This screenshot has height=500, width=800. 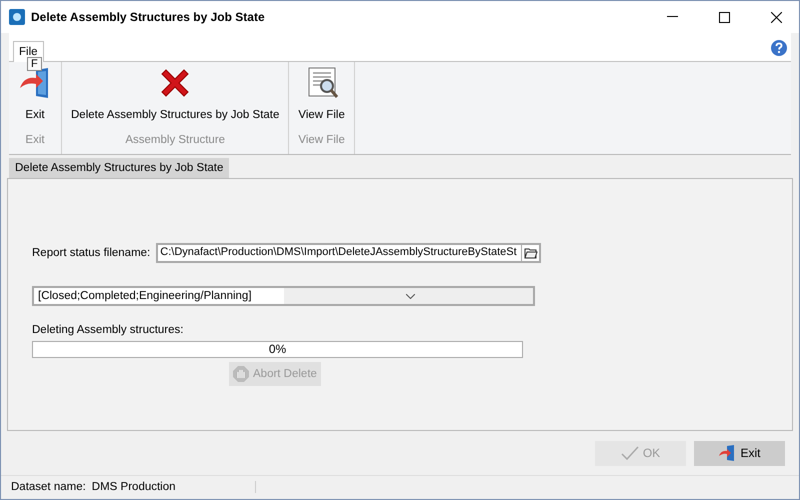 I want to click on maximize-icon, so click(x=724, y=17).